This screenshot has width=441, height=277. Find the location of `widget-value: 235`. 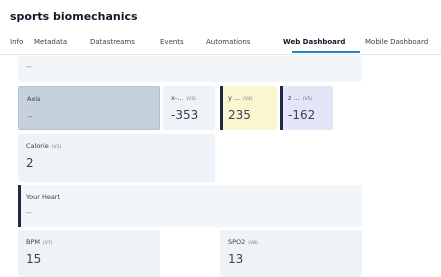

widget-value: 235 is located at coordinates (239, 115).